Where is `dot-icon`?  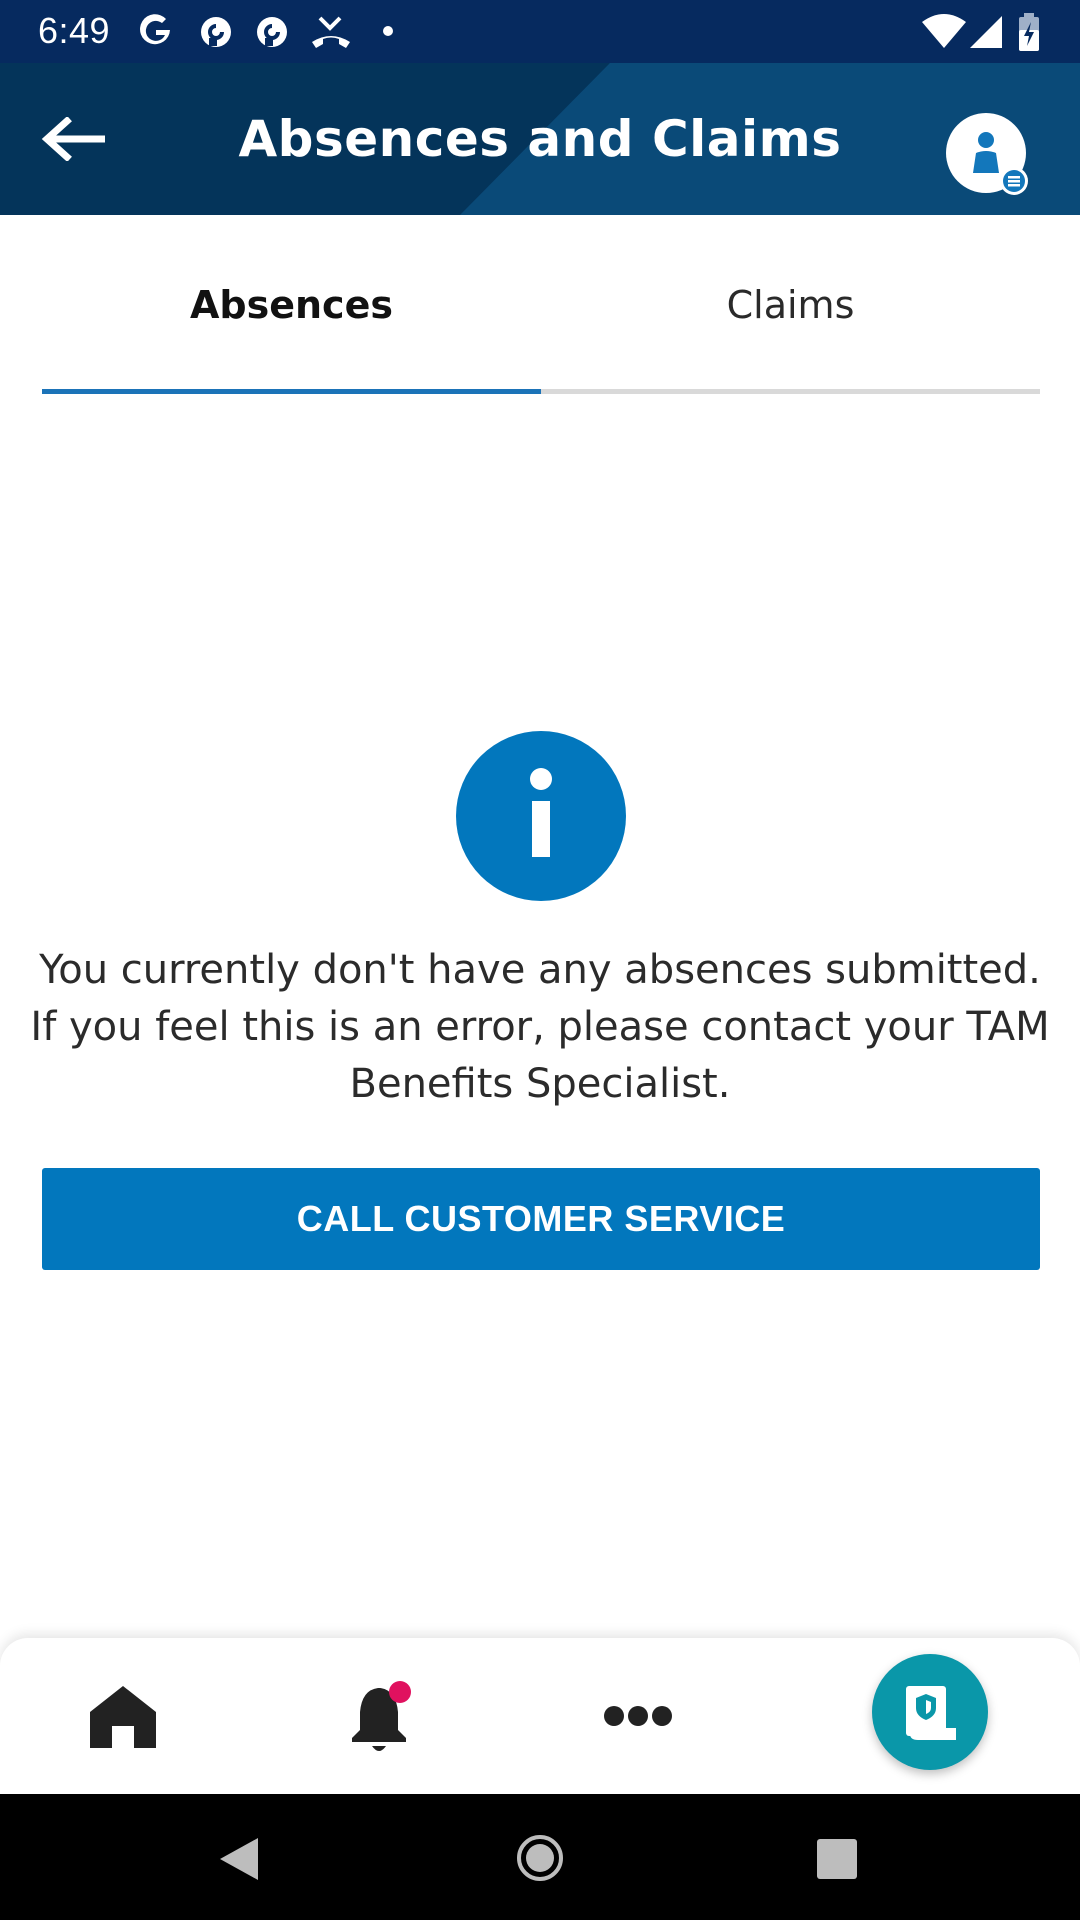 dot-icon is located at coordinates (388, 31).